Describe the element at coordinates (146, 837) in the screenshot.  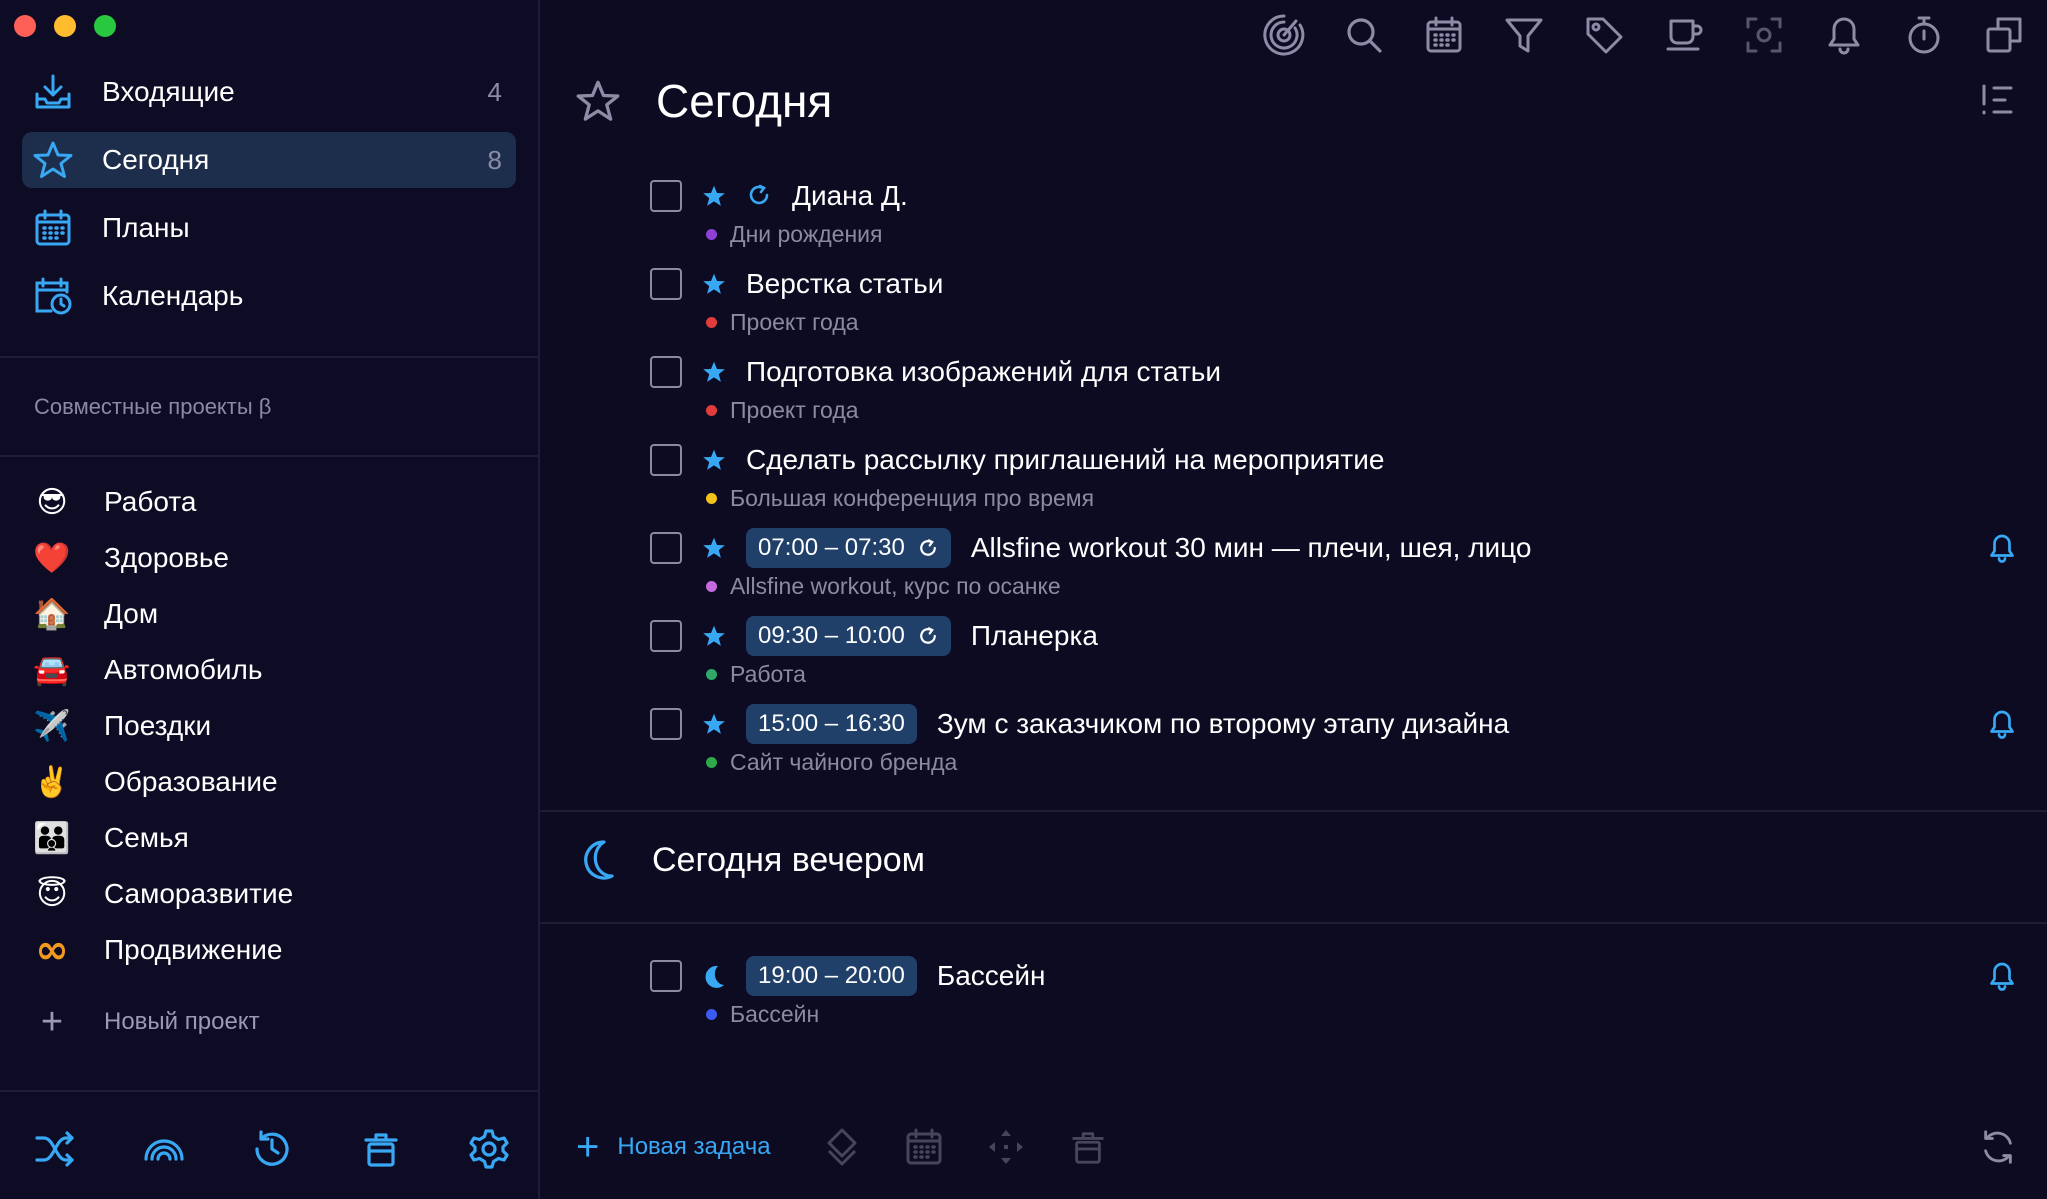
I see `project-label: Семья` at that location.